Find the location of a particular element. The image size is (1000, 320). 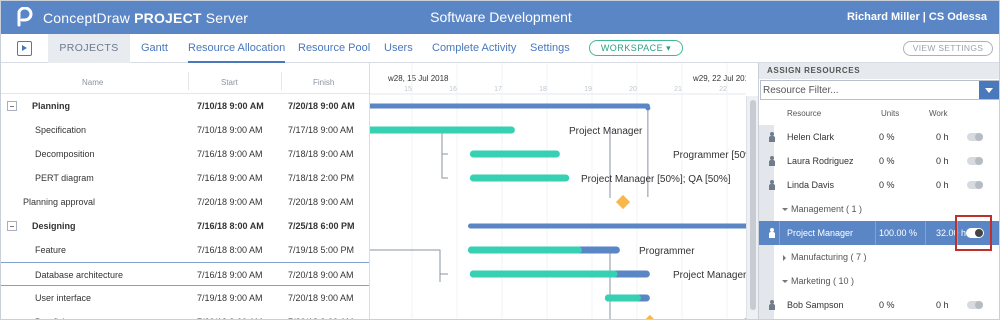

resource-row: Laura Rodriguez 0 % 0 h is located at coordinates (879, 161).